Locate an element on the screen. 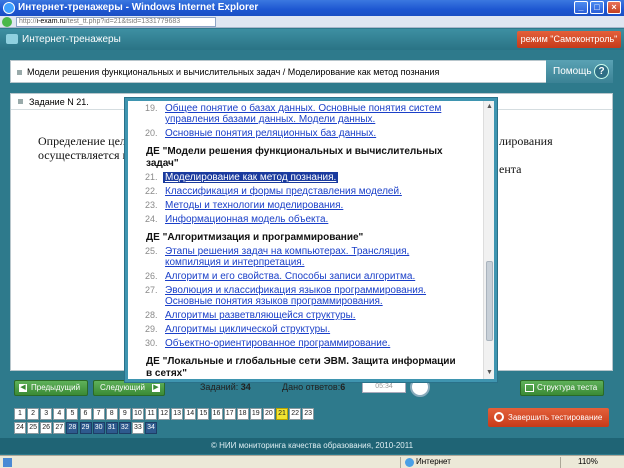 Image resolution: width=624 pixels, height=468 pixels. topic-number: 22. is located at coordinates (151, 191).